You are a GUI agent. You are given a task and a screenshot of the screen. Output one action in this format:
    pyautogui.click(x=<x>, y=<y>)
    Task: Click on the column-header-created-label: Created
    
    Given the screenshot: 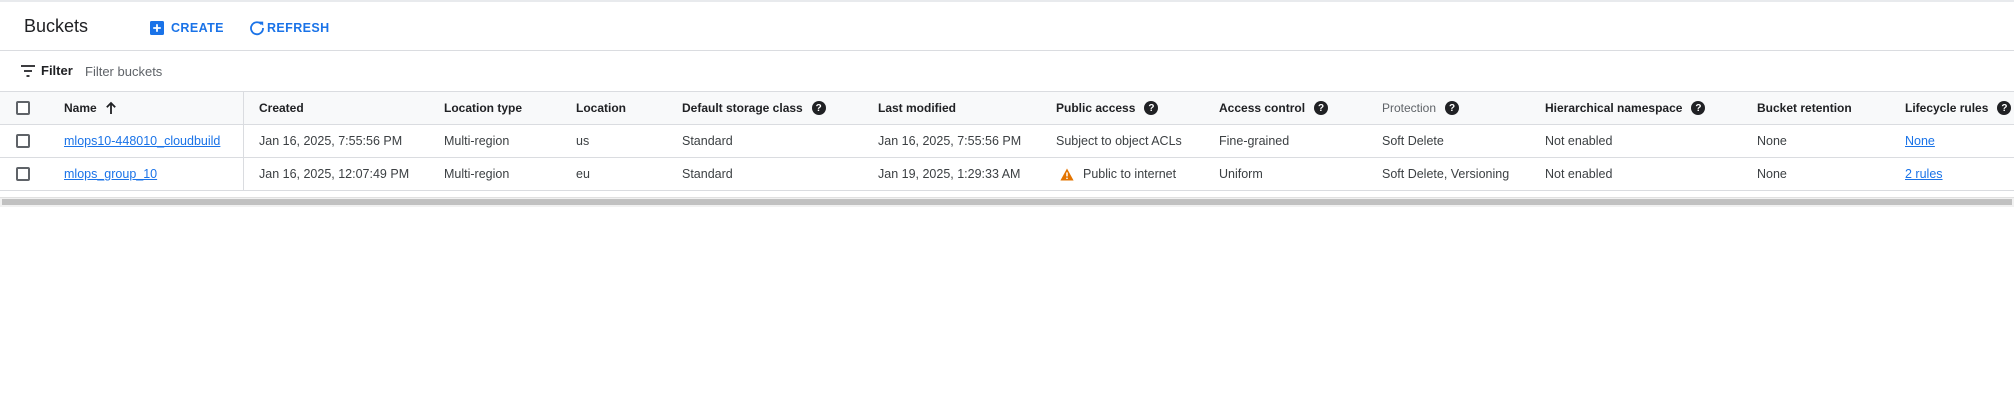 What is the action you would take?
    pyautogui.click(x=281, y=108)
    